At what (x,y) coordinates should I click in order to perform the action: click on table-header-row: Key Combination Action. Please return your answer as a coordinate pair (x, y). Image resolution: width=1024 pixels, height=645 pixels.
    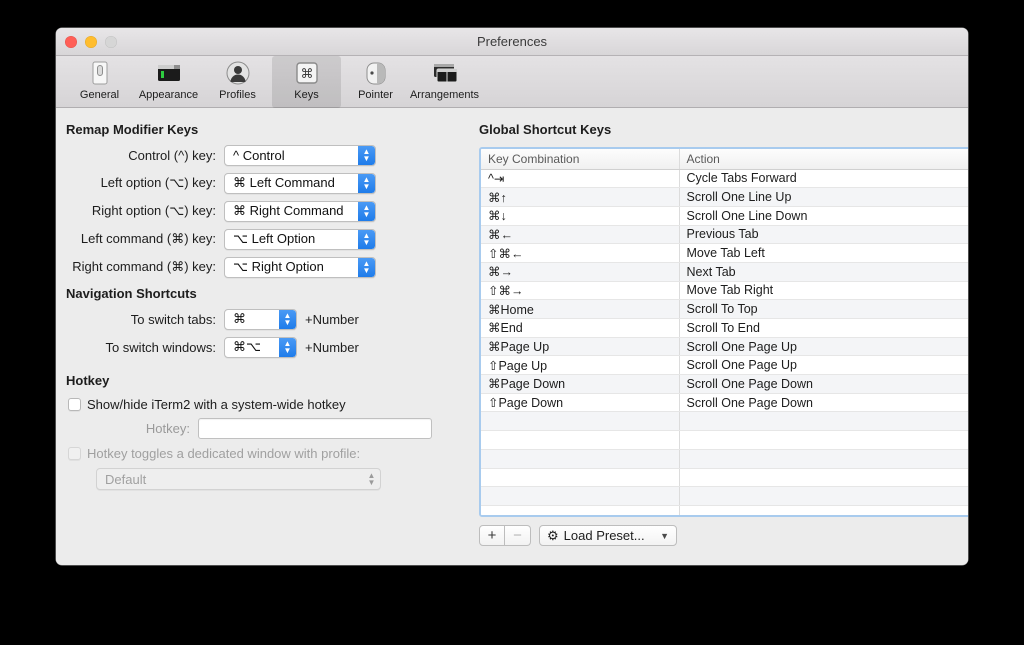
    Looking at the image, I should click on (724, 159).